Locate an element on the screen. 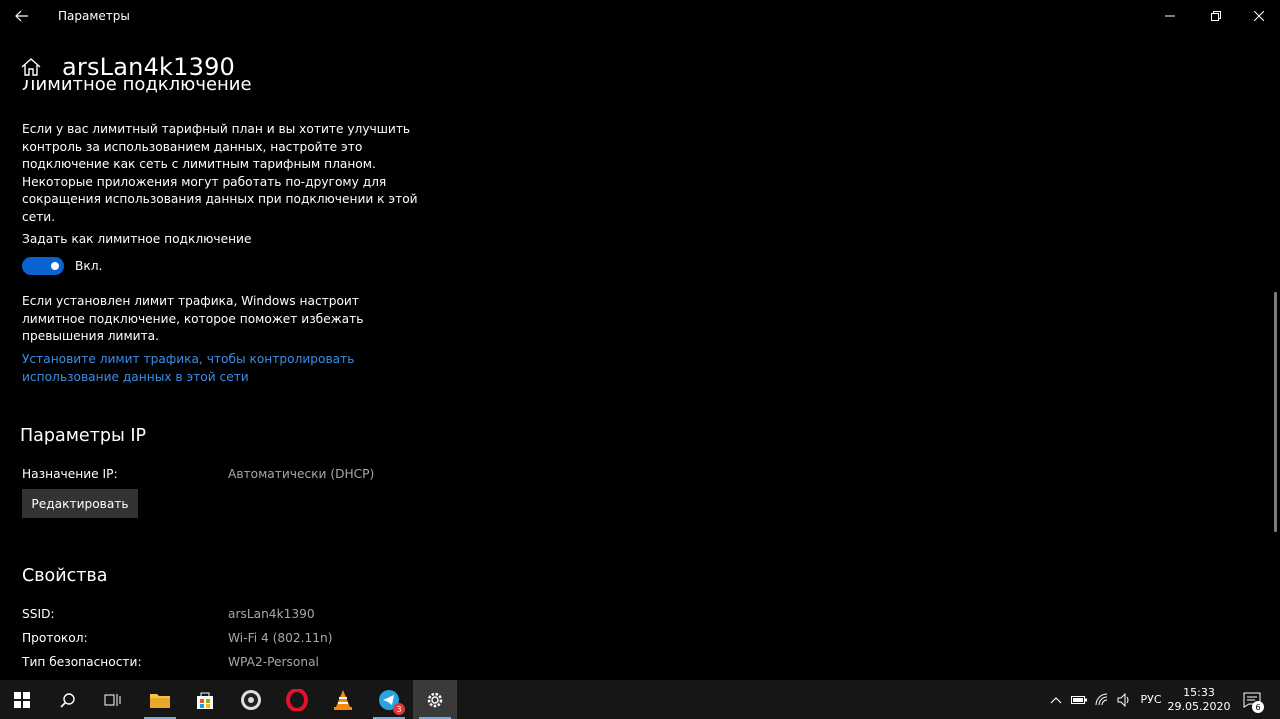 The width and height of the screenshot is (1280, 719). volume-button is located at coordinates (1125, 699).